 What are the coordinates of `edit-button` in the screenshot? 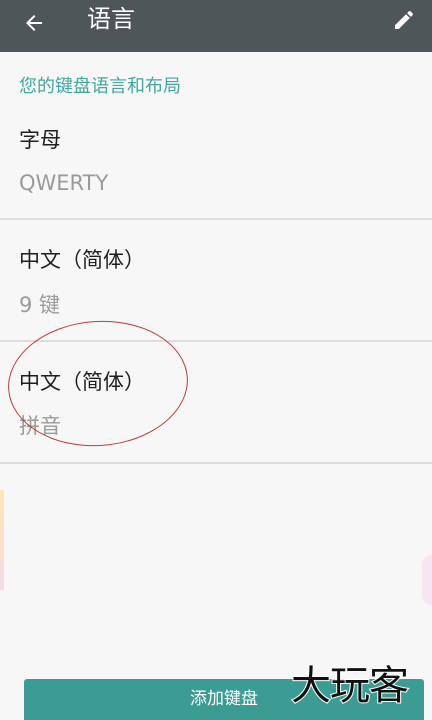 It's located at (404, 20).